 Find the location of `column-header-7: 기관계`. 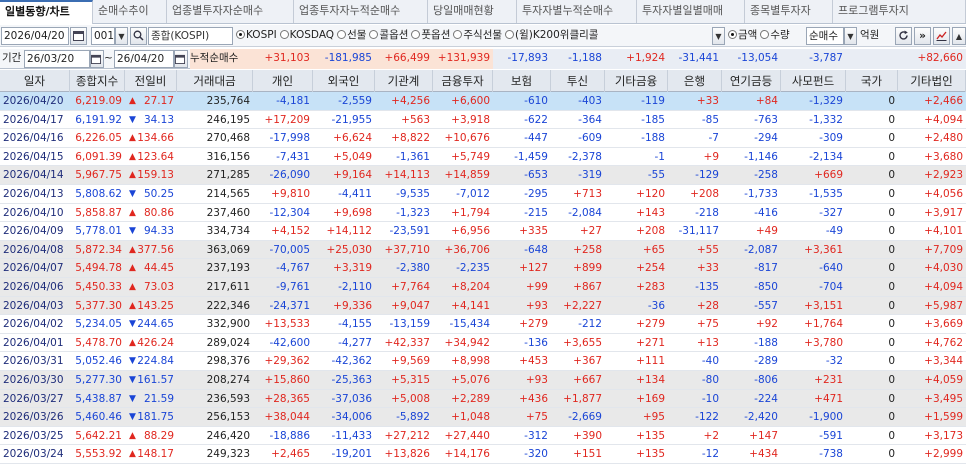

column-header-7: 기관계 is located at coordinates (404, 81).